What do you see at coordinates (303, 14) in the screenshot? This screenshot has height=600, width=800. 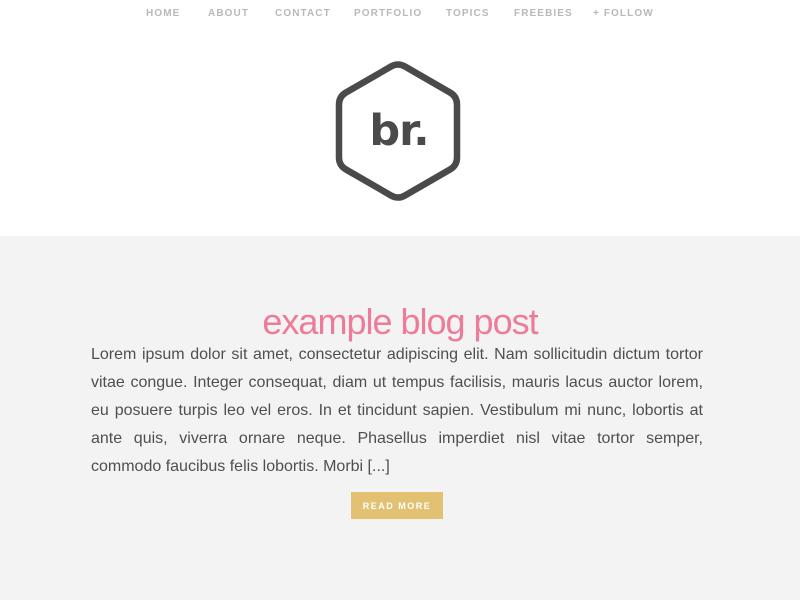 I see `nav-item-contact: CONTACT` at bounding box center [303, 14].